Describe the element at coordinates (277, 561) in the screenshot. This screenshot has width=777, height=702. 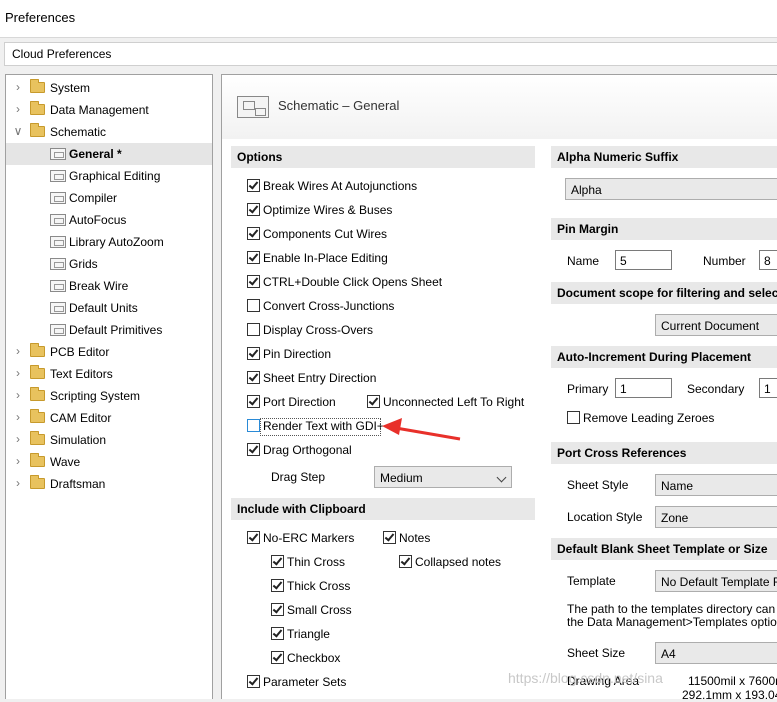
I see `thin-cross-checkbox` at that location.